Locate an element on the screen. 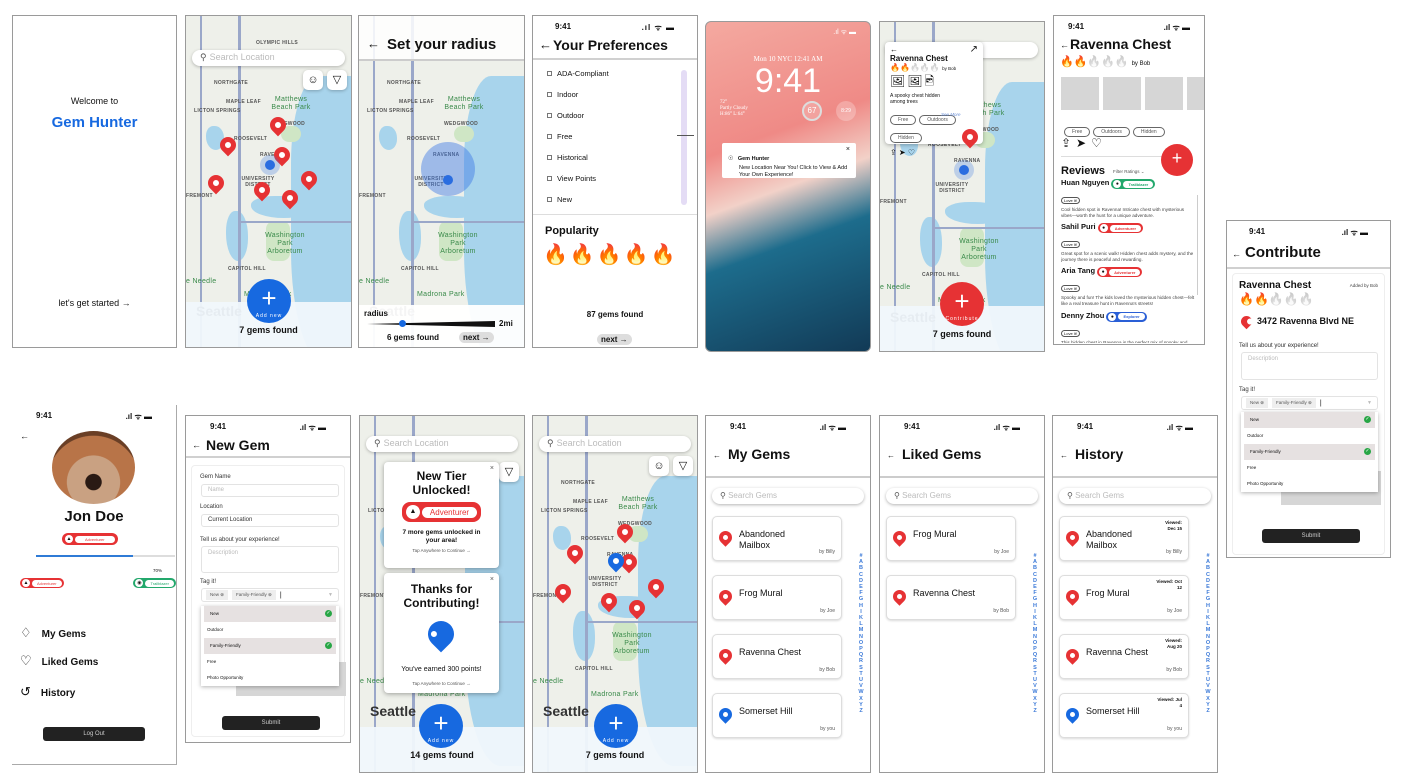  gem-list-item: Ravenna Chest Viewed: Aug 20 by Bob is located at coordinates (1124, 656).